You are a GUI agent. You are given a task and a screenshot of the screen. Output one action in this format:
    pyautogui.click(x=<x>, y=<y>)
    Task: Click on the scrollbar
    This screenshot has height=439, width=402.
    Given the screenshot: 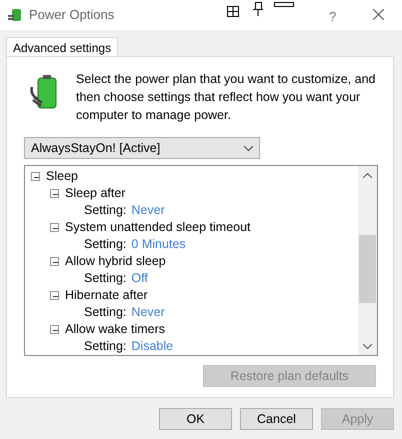 What is the action you would take?
    pyautogui.click(x=367, y=260)
    